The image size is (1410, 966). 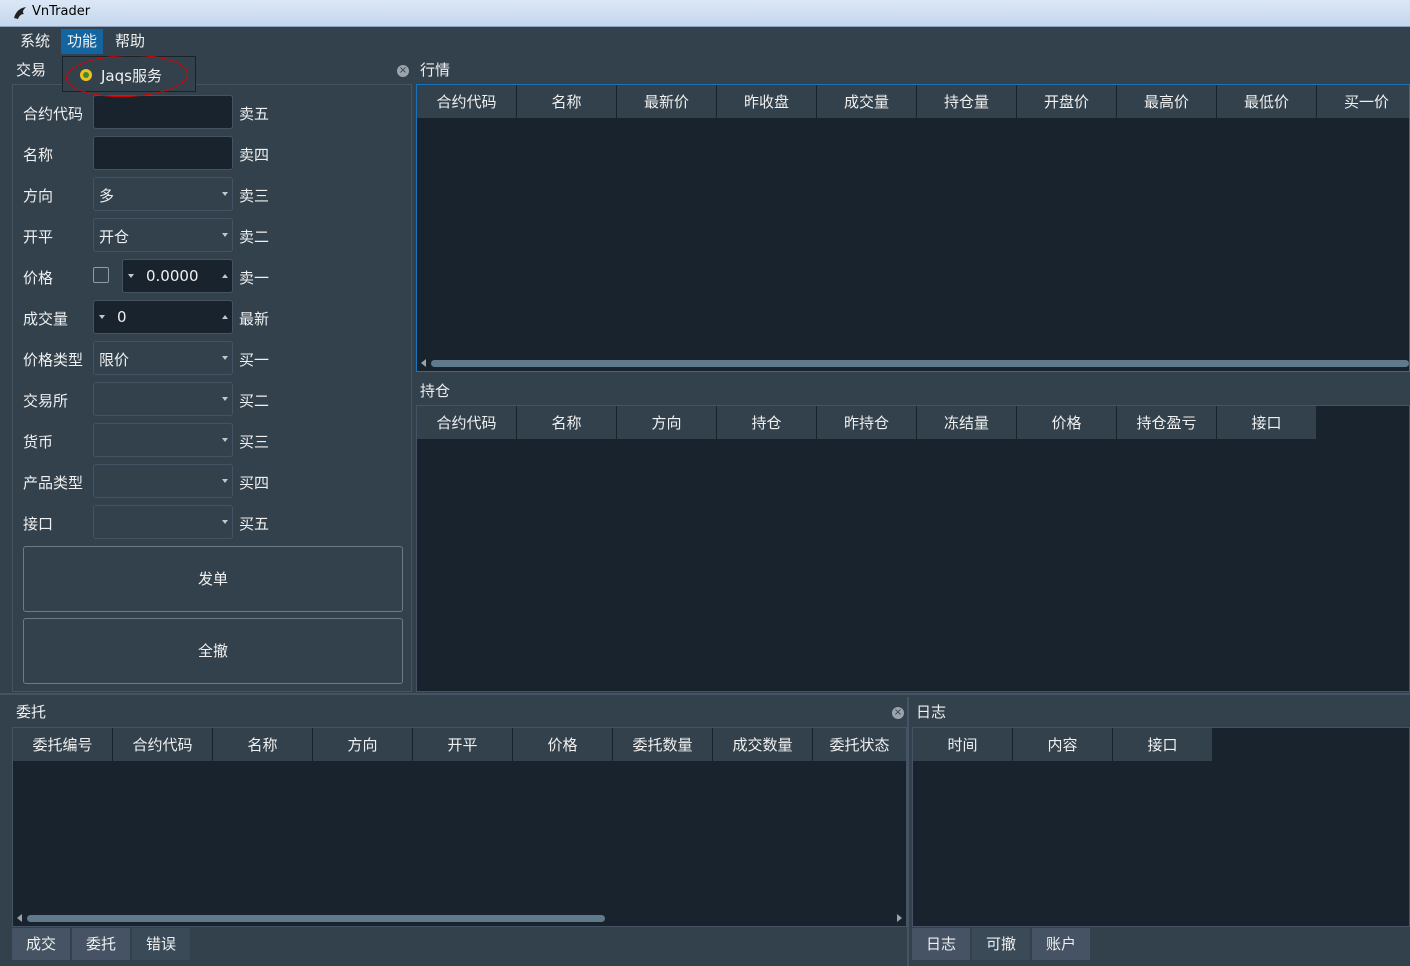 What do you see at coordinates (172, 276) in the screenshot?
I see `price-value: 0.0000` at bounding box center [172, 276].